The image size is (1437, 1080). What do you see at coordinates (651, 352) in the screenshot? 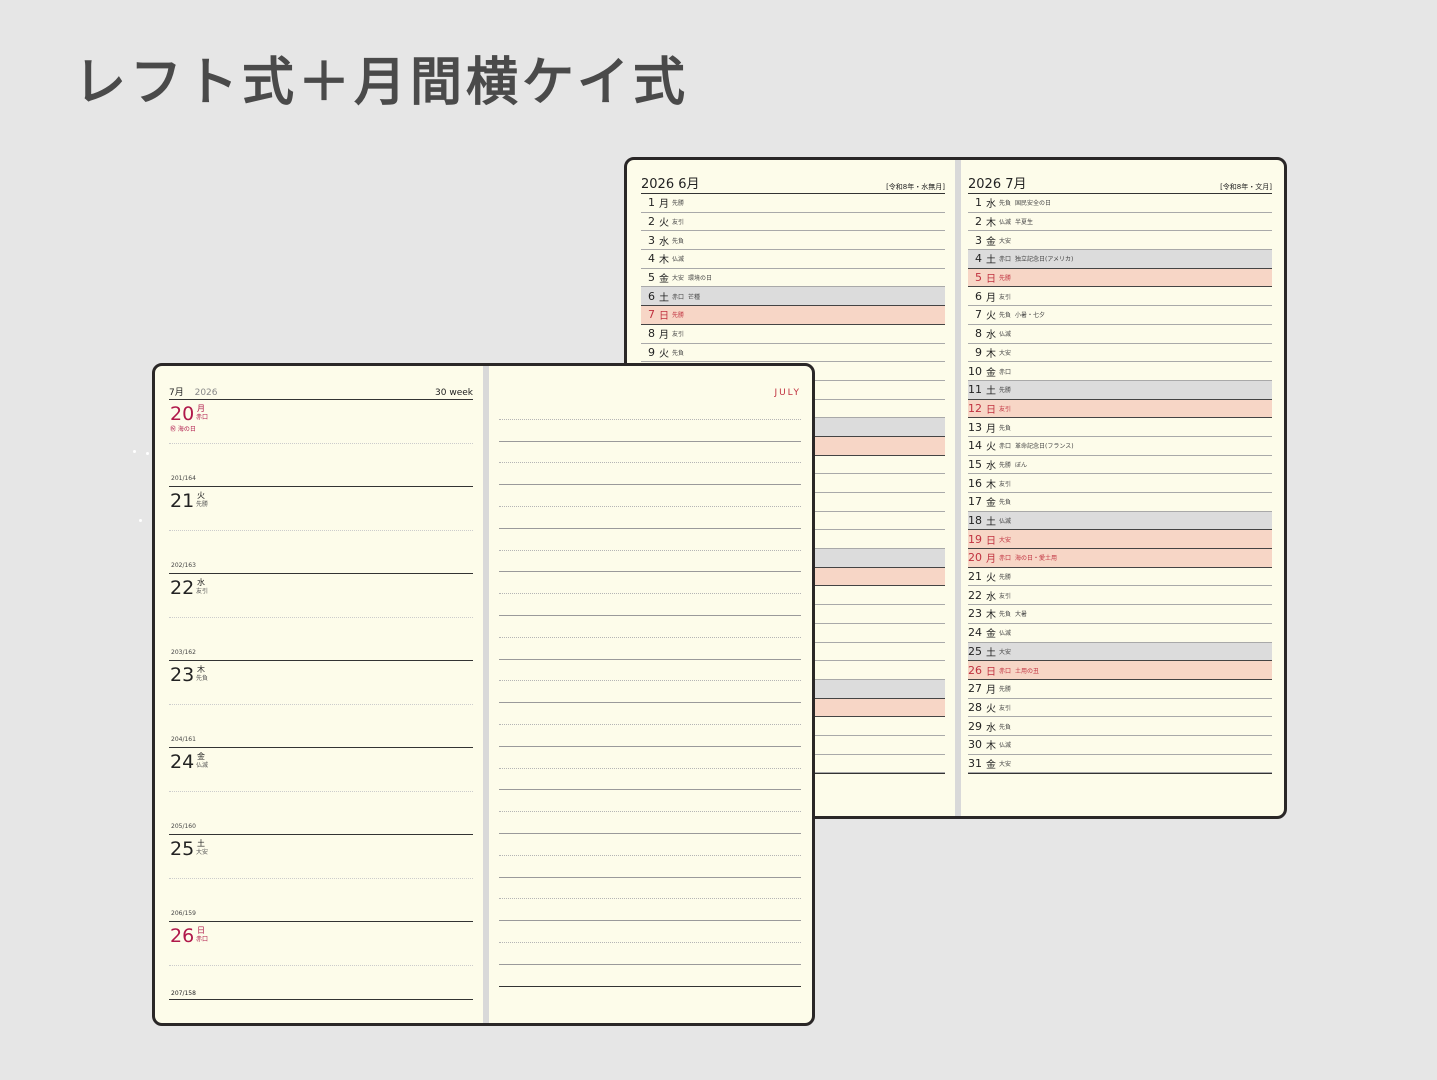
I see `day-number: 9` at bounding box center [651, 352].